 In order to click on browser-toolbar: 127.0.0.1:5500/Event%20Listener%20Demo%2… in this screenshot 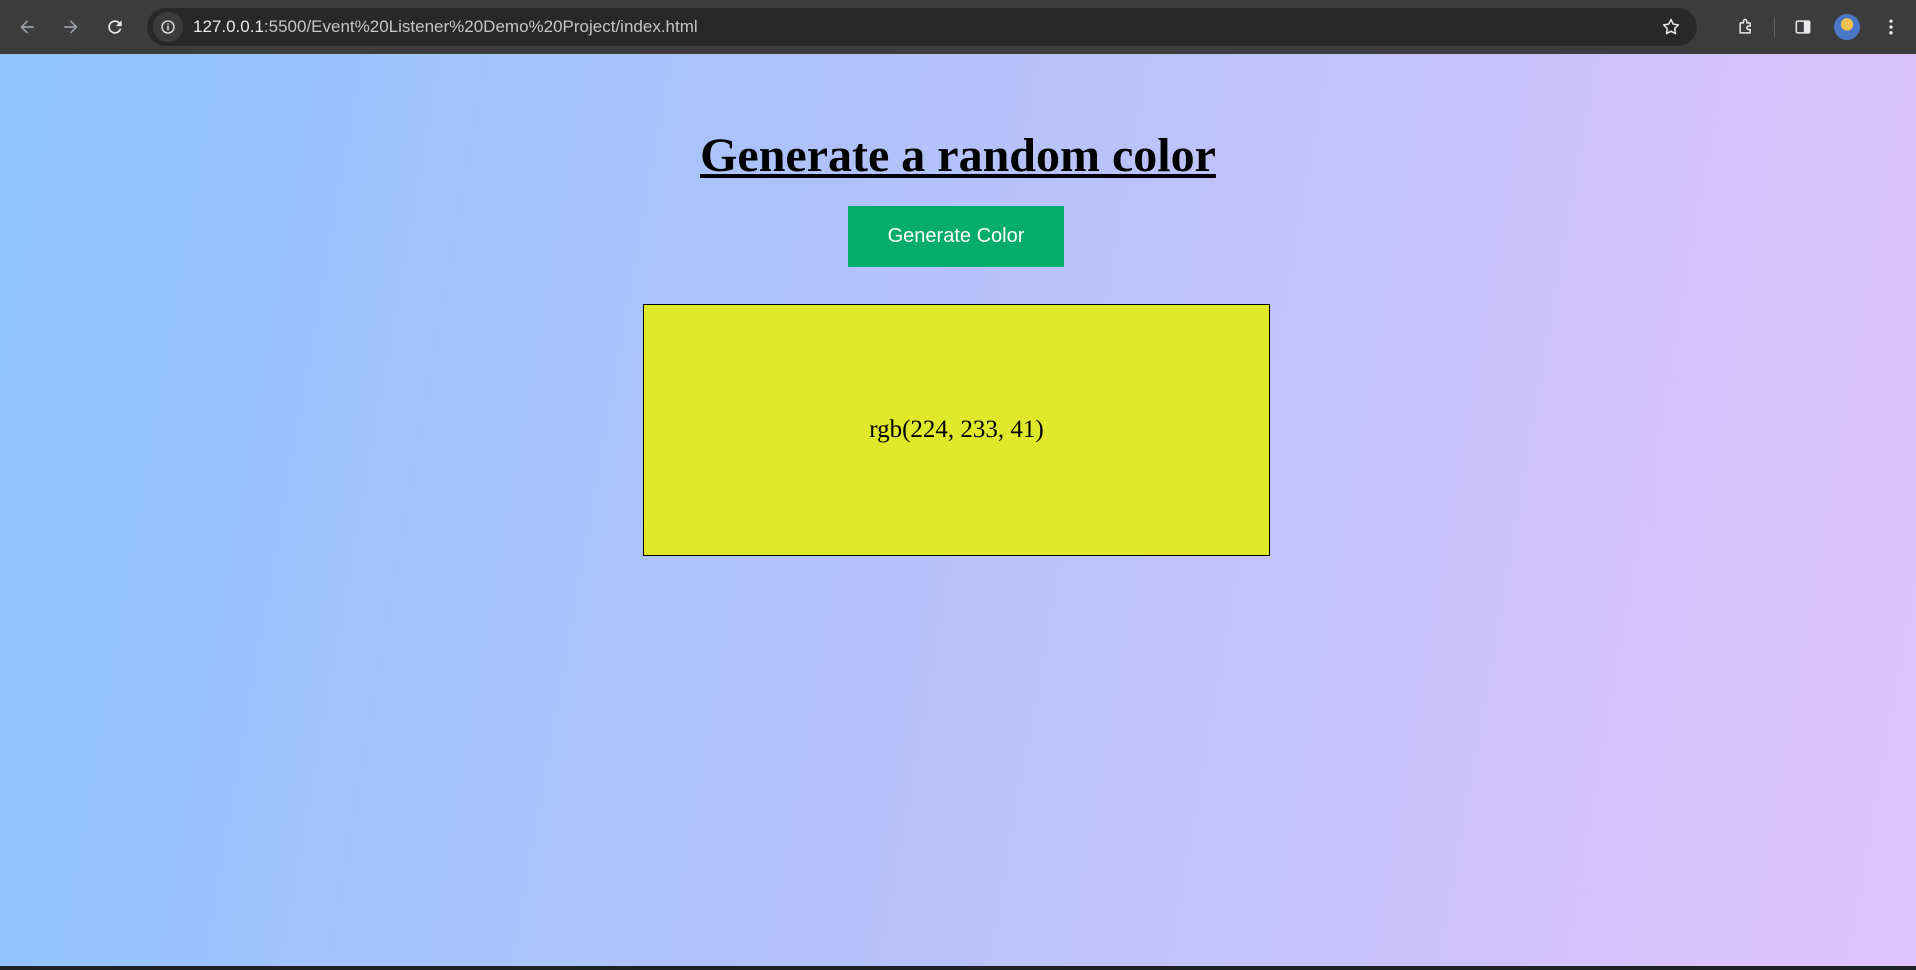, I will do `click(958, 27)`.